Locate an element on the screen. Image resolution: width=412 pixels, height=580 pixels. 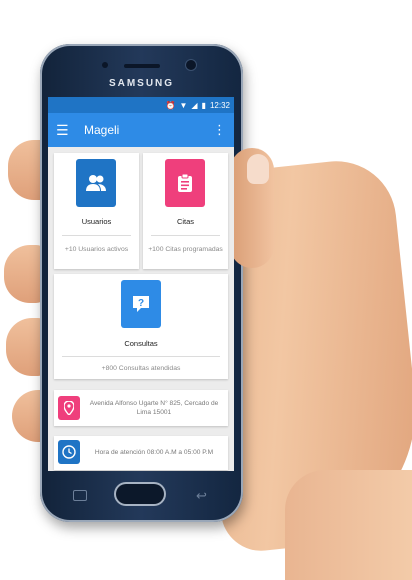
question-chat-icon: ? is located at coordinates (141, 304).